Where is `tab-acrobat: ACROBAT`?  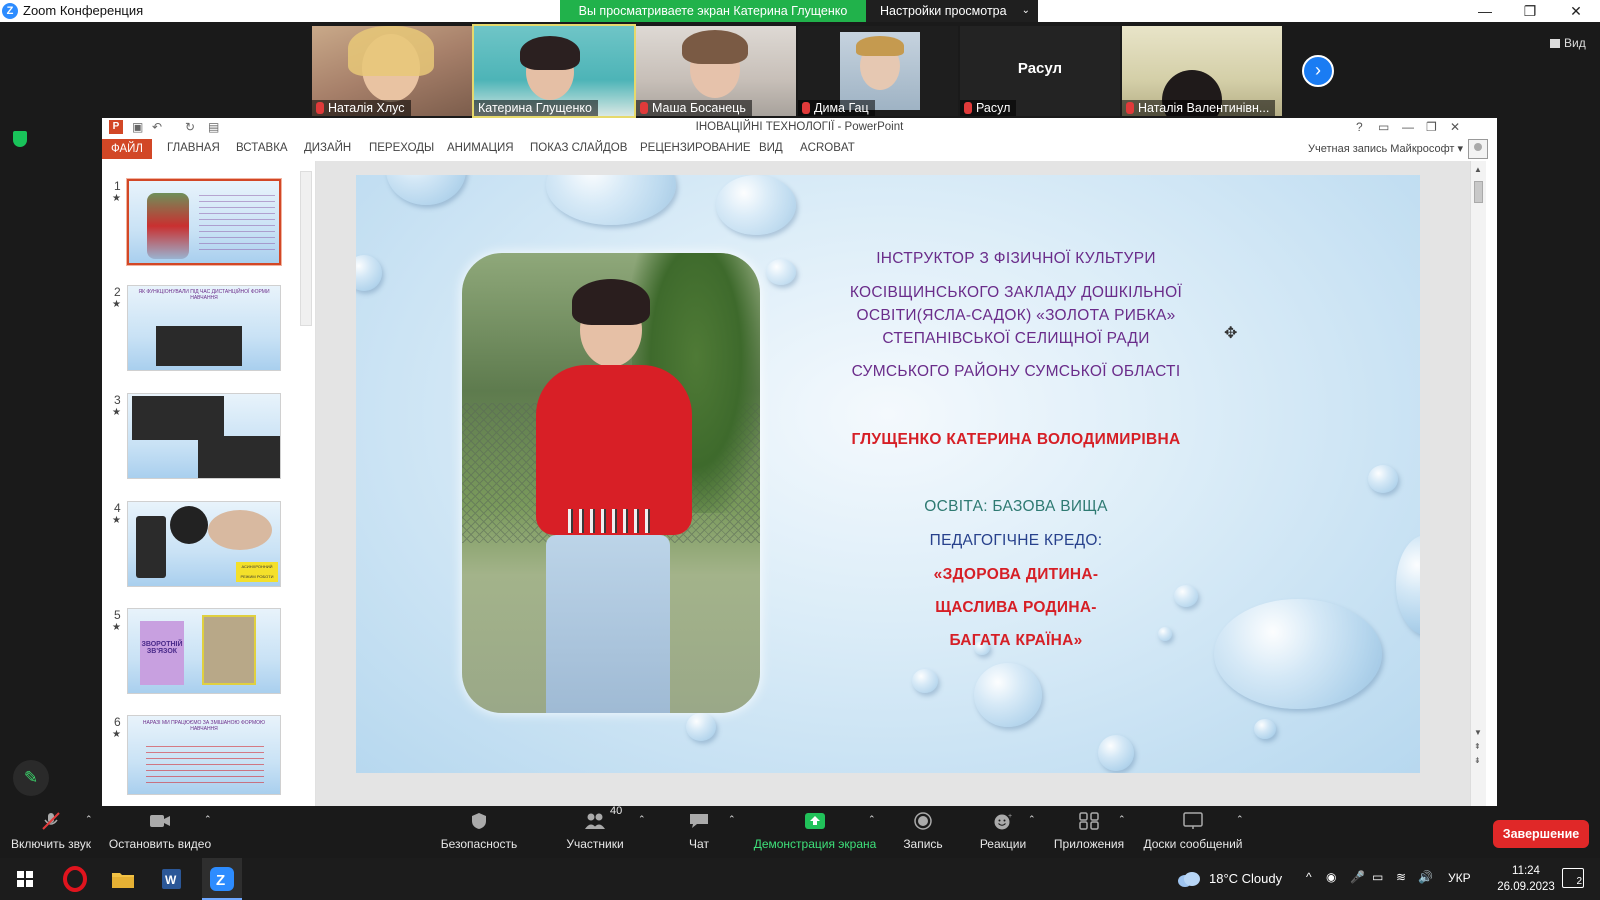
tab-acrobat: ACROBAT is located at coordinates (827, 148).